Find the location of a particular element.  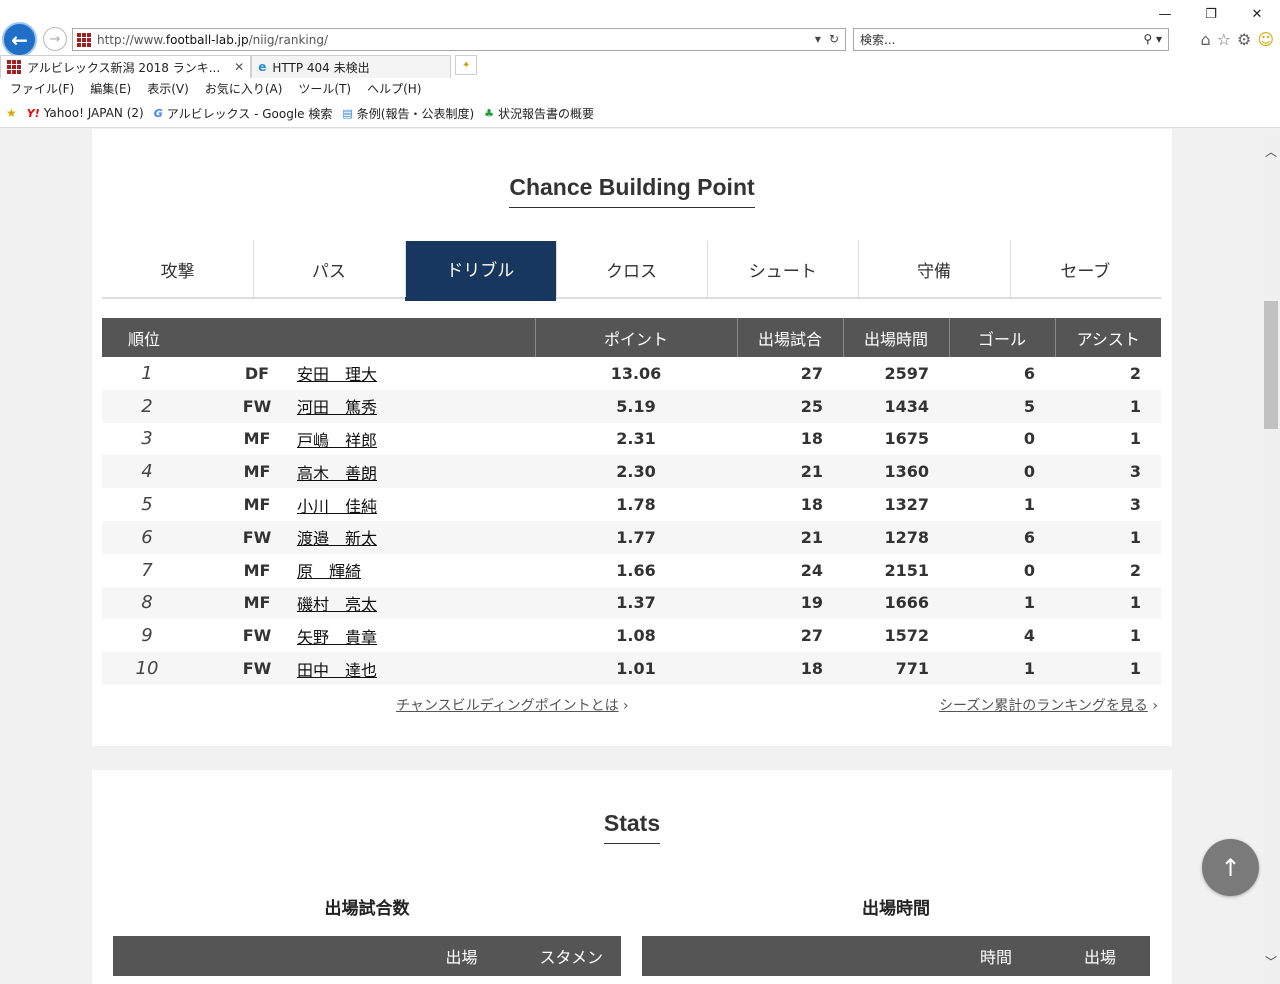

player-name-link: 矢野 貴章 is located at coordinates (337, 637).